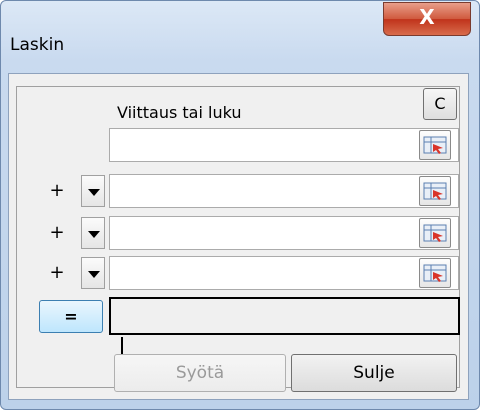 Image resolution: width=480 pixels, height=410 pixels. What do you see at coordinates (179, 112) in the screenshot?
I see `reference-label: Viittaus tai luku` at bounding box center [179, 112].